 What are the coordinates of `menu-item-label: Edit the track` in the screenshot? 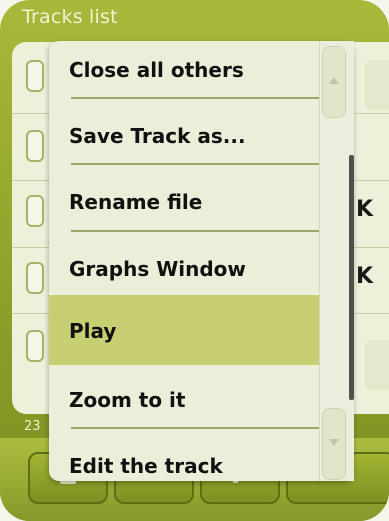 It's located at (146, 466).